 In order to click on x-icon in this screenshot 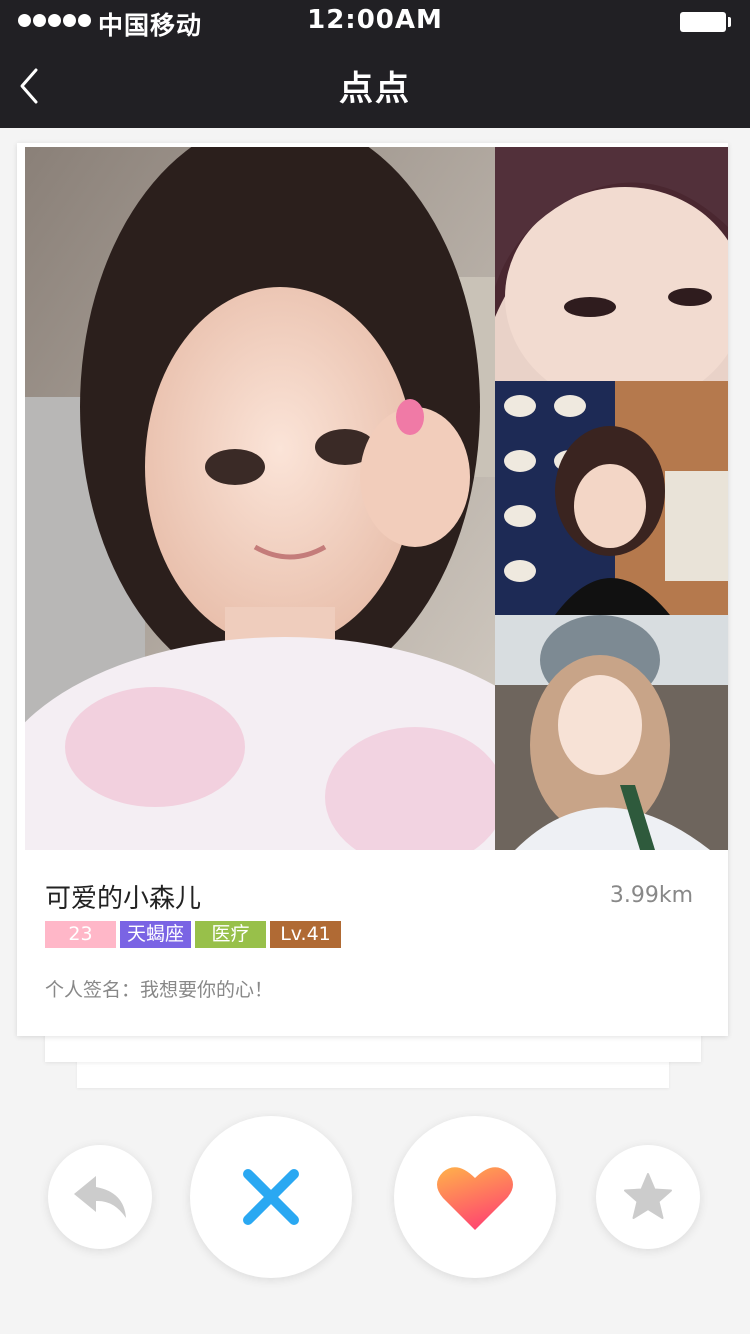, I will do `click(271, 1197)`.